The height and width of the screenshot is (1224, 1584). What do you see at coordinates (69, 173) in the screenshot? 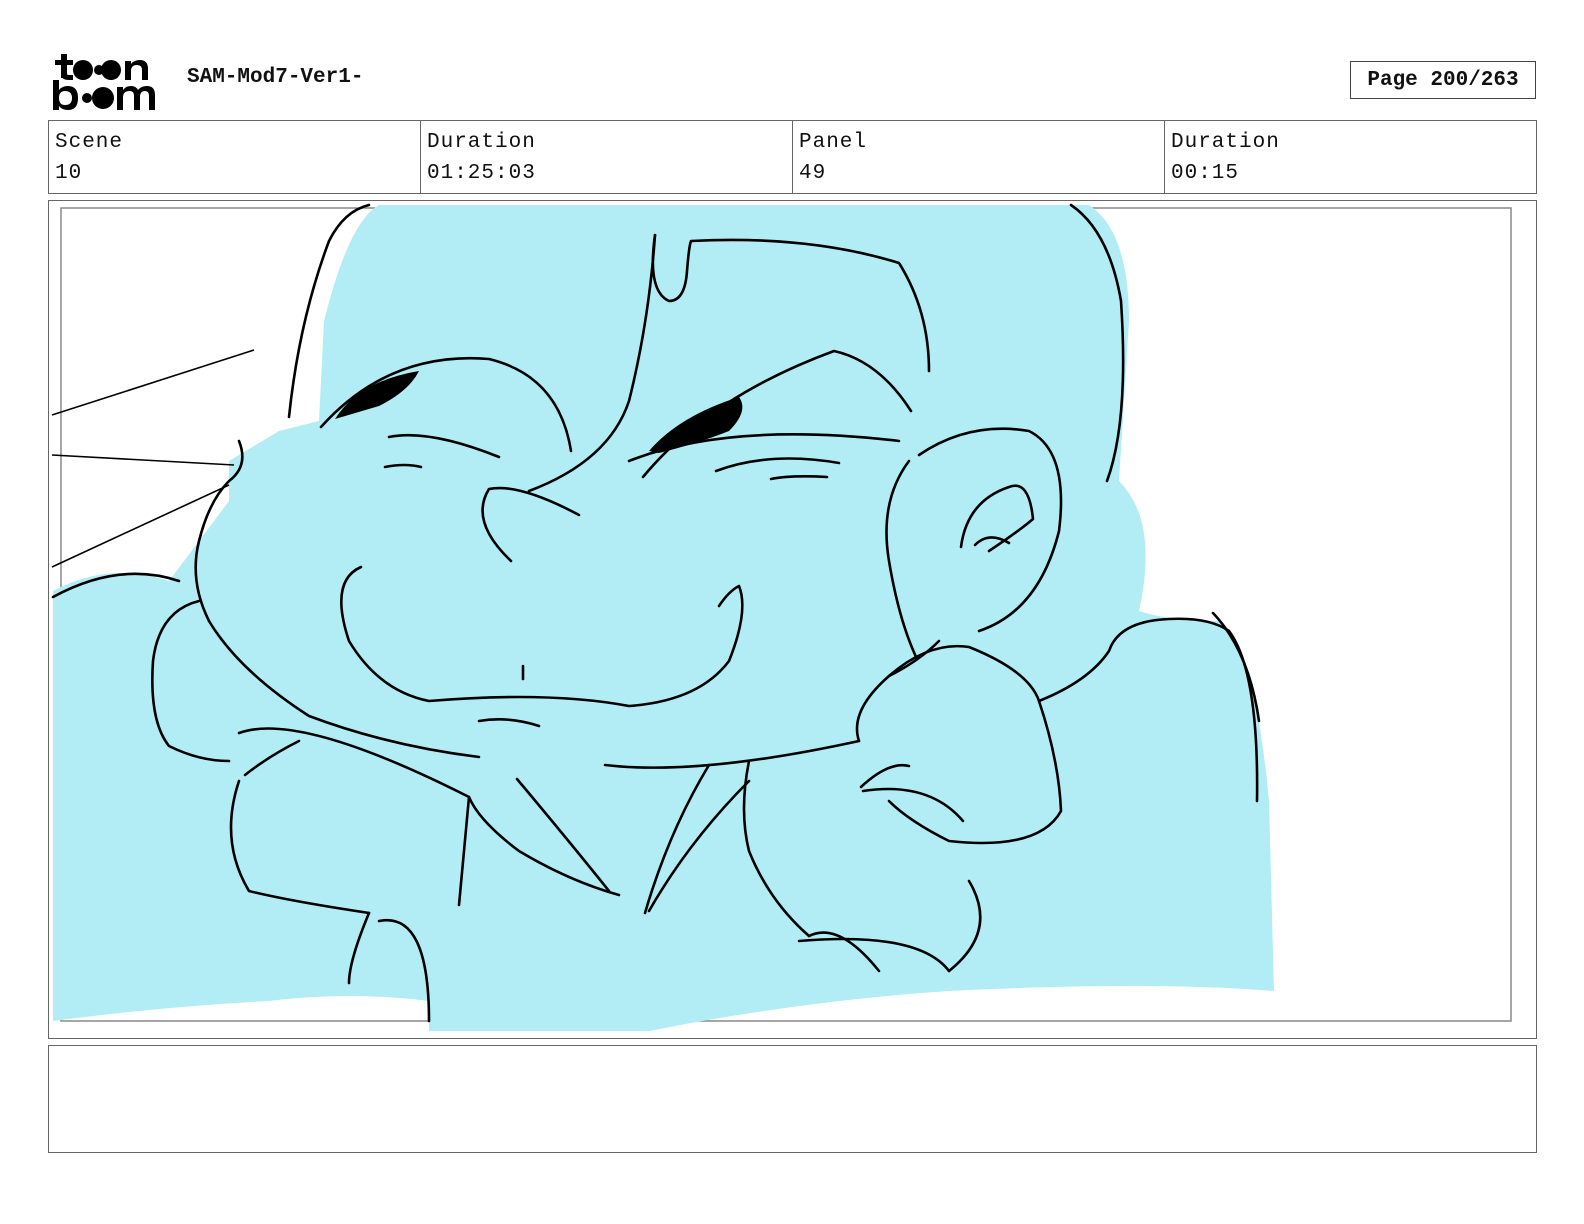
I see `scene-value: 10` at bounding box center [69, 173].